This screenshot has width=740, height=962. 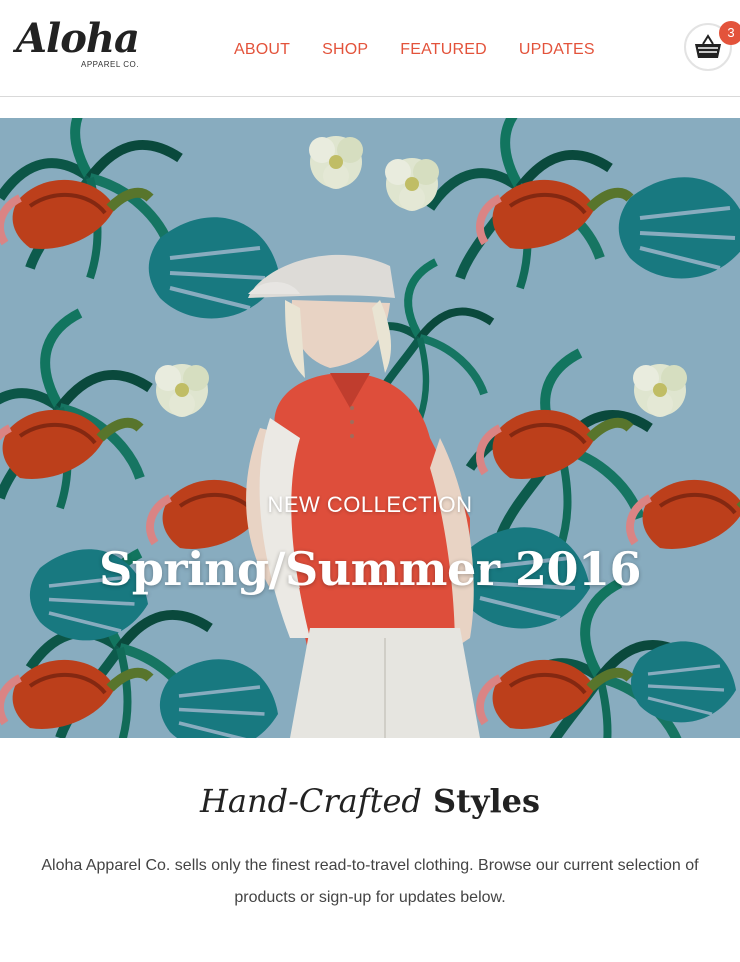 What do you see at coordinates (370, 504) in the screenshot?
I see `hero-eyebrow: NEW COLLECTION` at bounding box center [370, 504].